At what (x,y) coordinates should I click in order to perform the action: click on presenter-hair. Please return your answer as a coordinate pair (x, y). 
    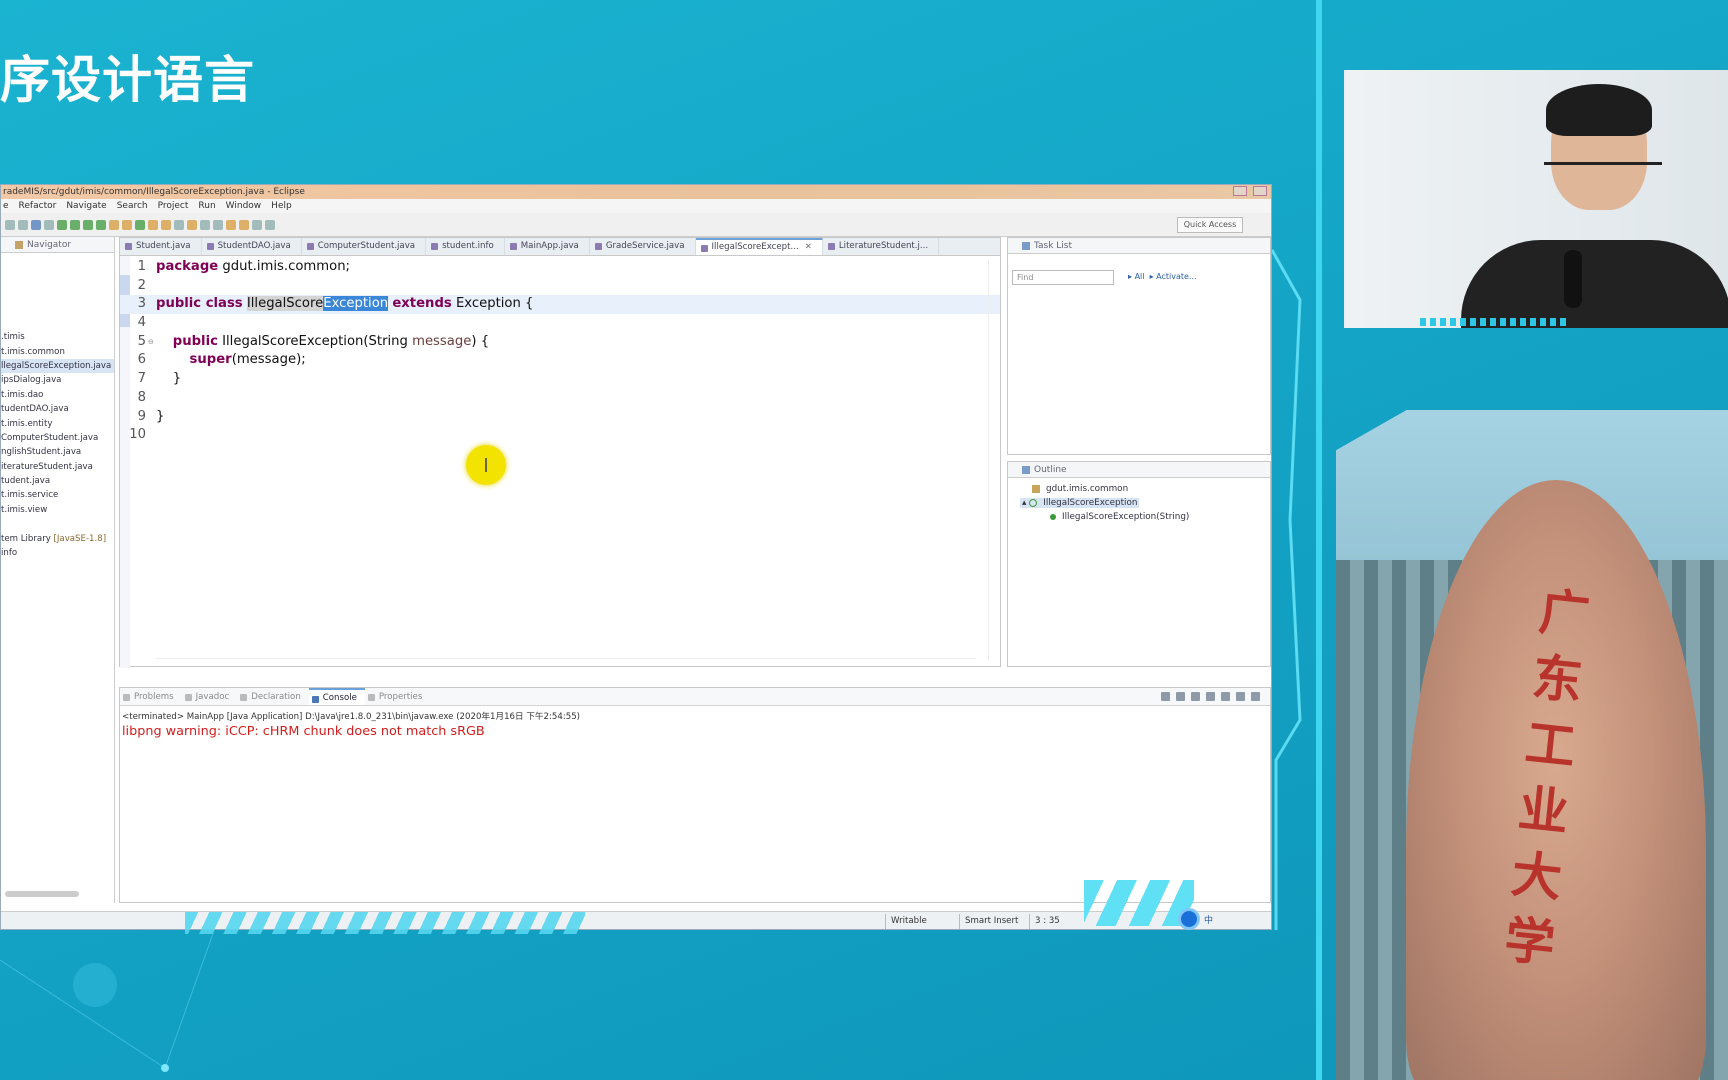
    Looking at the image, I should click on (1599, 110).